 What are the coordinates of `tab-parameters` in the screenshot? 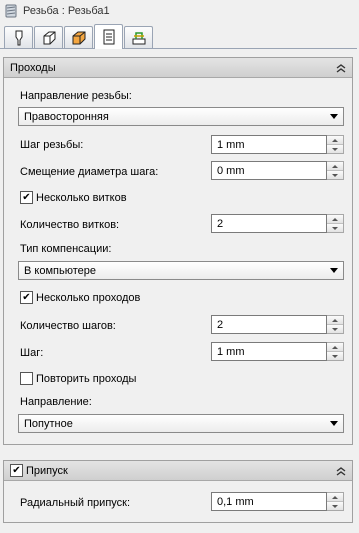 It's located at (108, 36).